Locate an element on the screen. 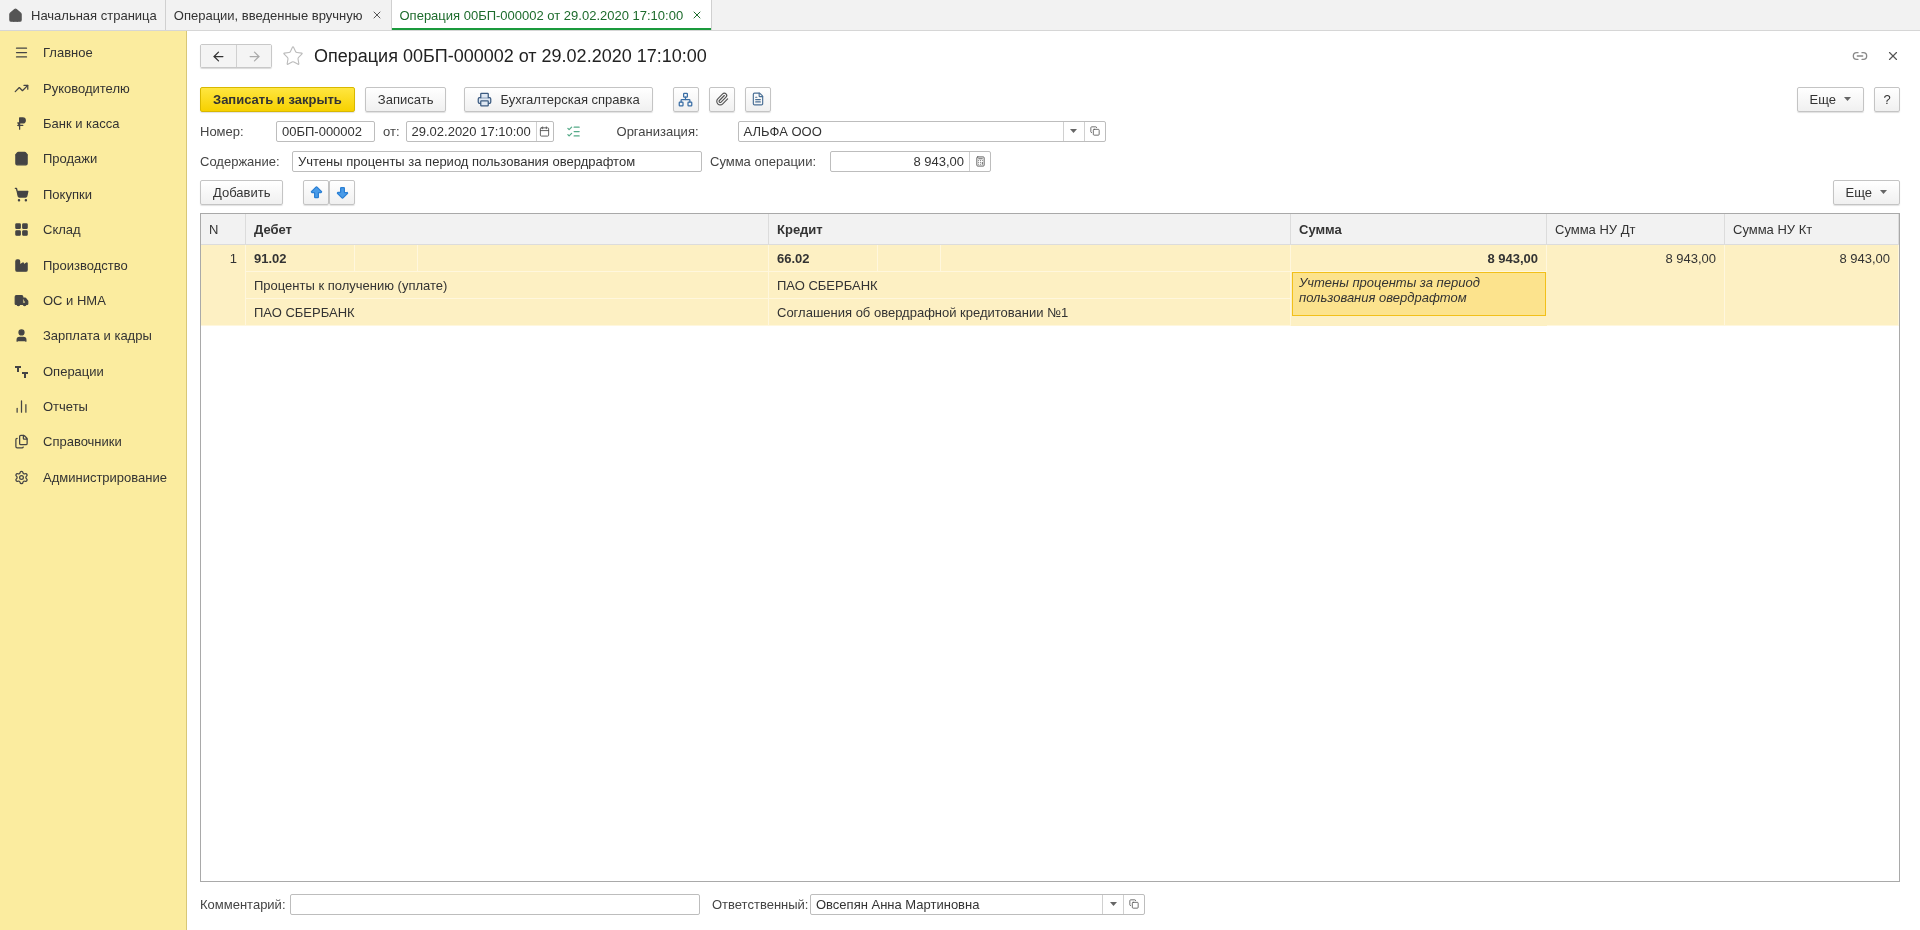  sidebar-item: Склад is located at coordinates (93, 229).